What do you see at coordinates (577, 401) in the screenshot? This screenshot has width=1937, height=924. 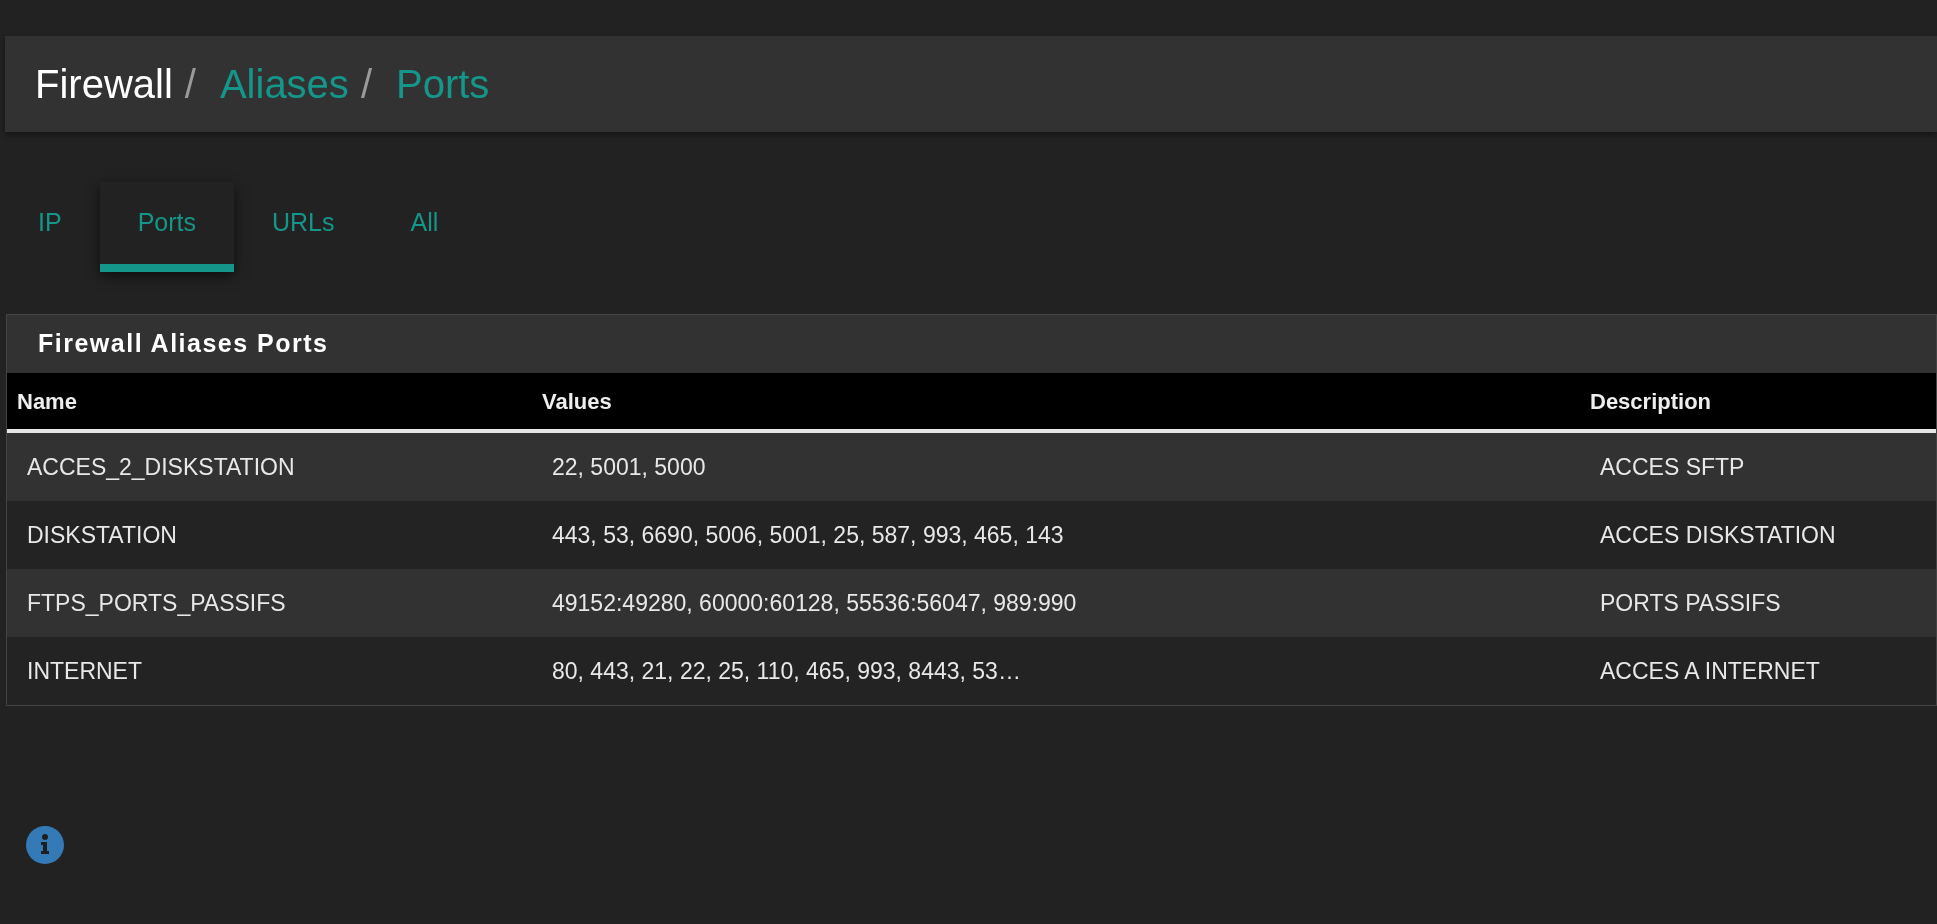 I see `column-header: Values` at bounding box center [577, 401].